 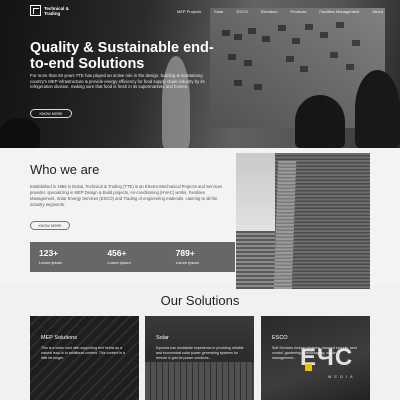 I want to click on stat-value: 456+, so click(x=117, y=253).